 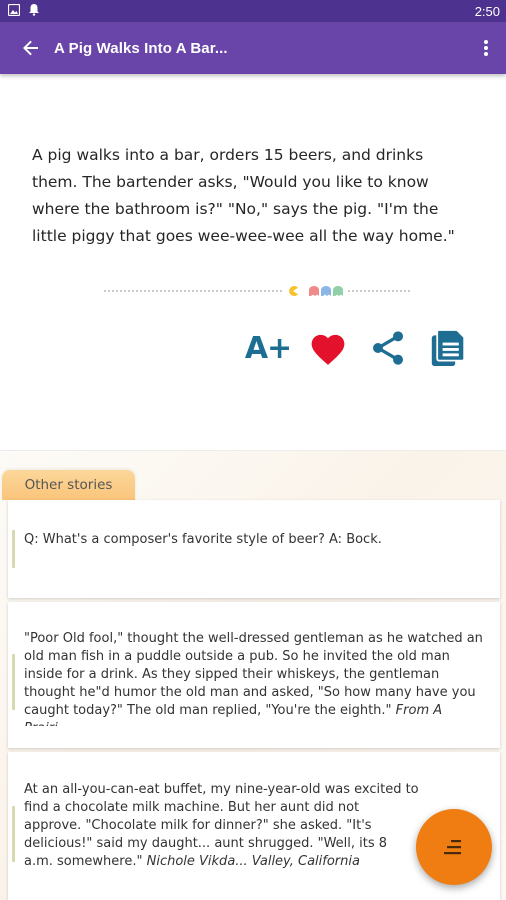 I want to click on overflow-menu-button, so click(x=486, y=48).